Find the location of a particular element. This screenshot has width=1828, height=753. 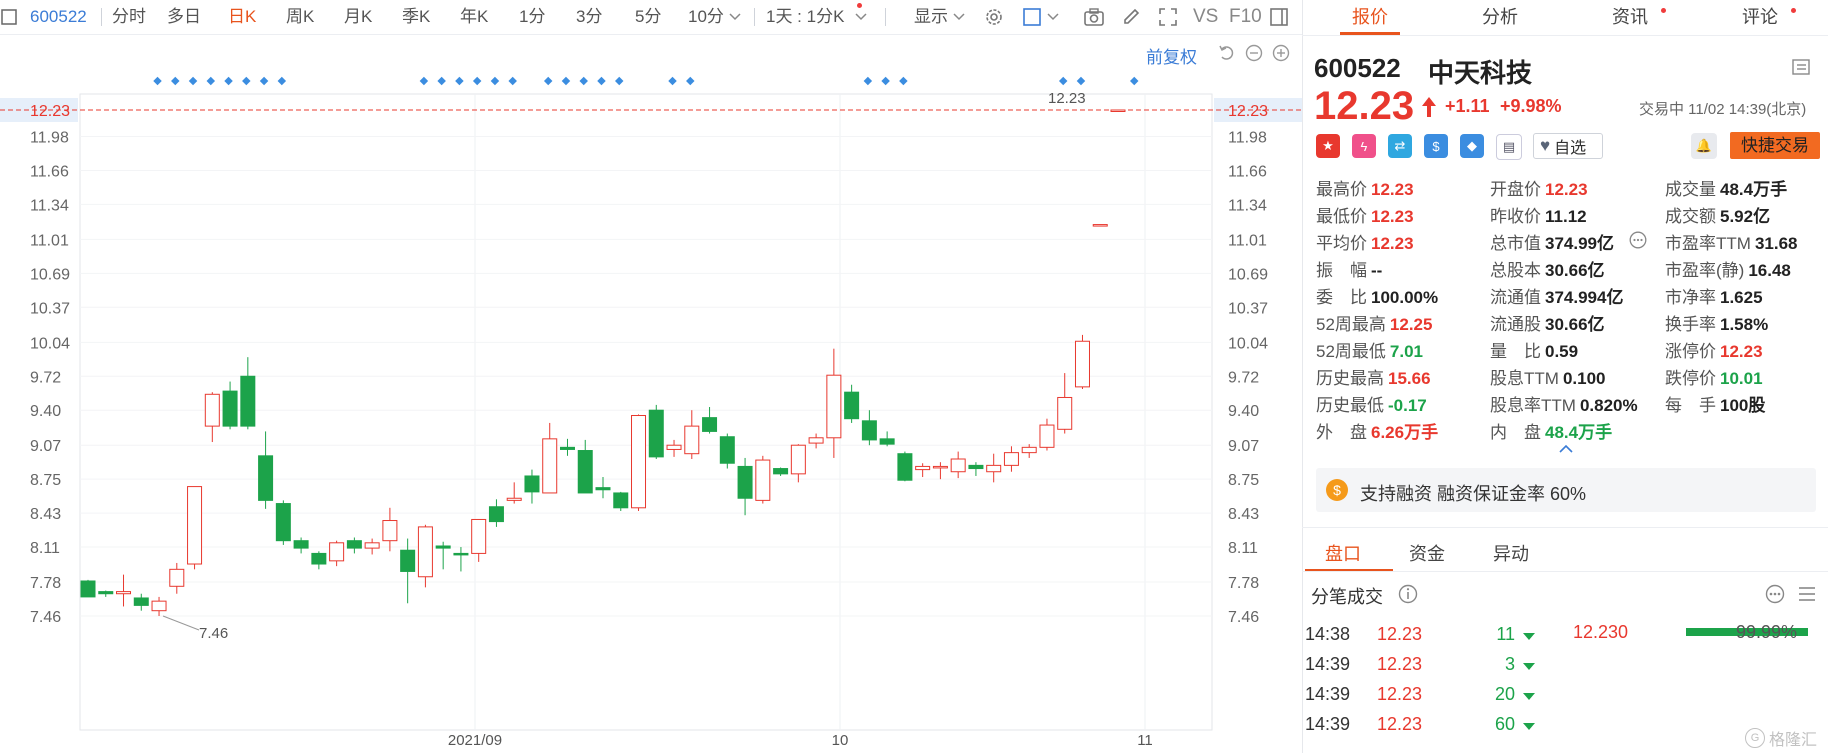

market-cap-more-icon is located at coordinates (1638, 240).